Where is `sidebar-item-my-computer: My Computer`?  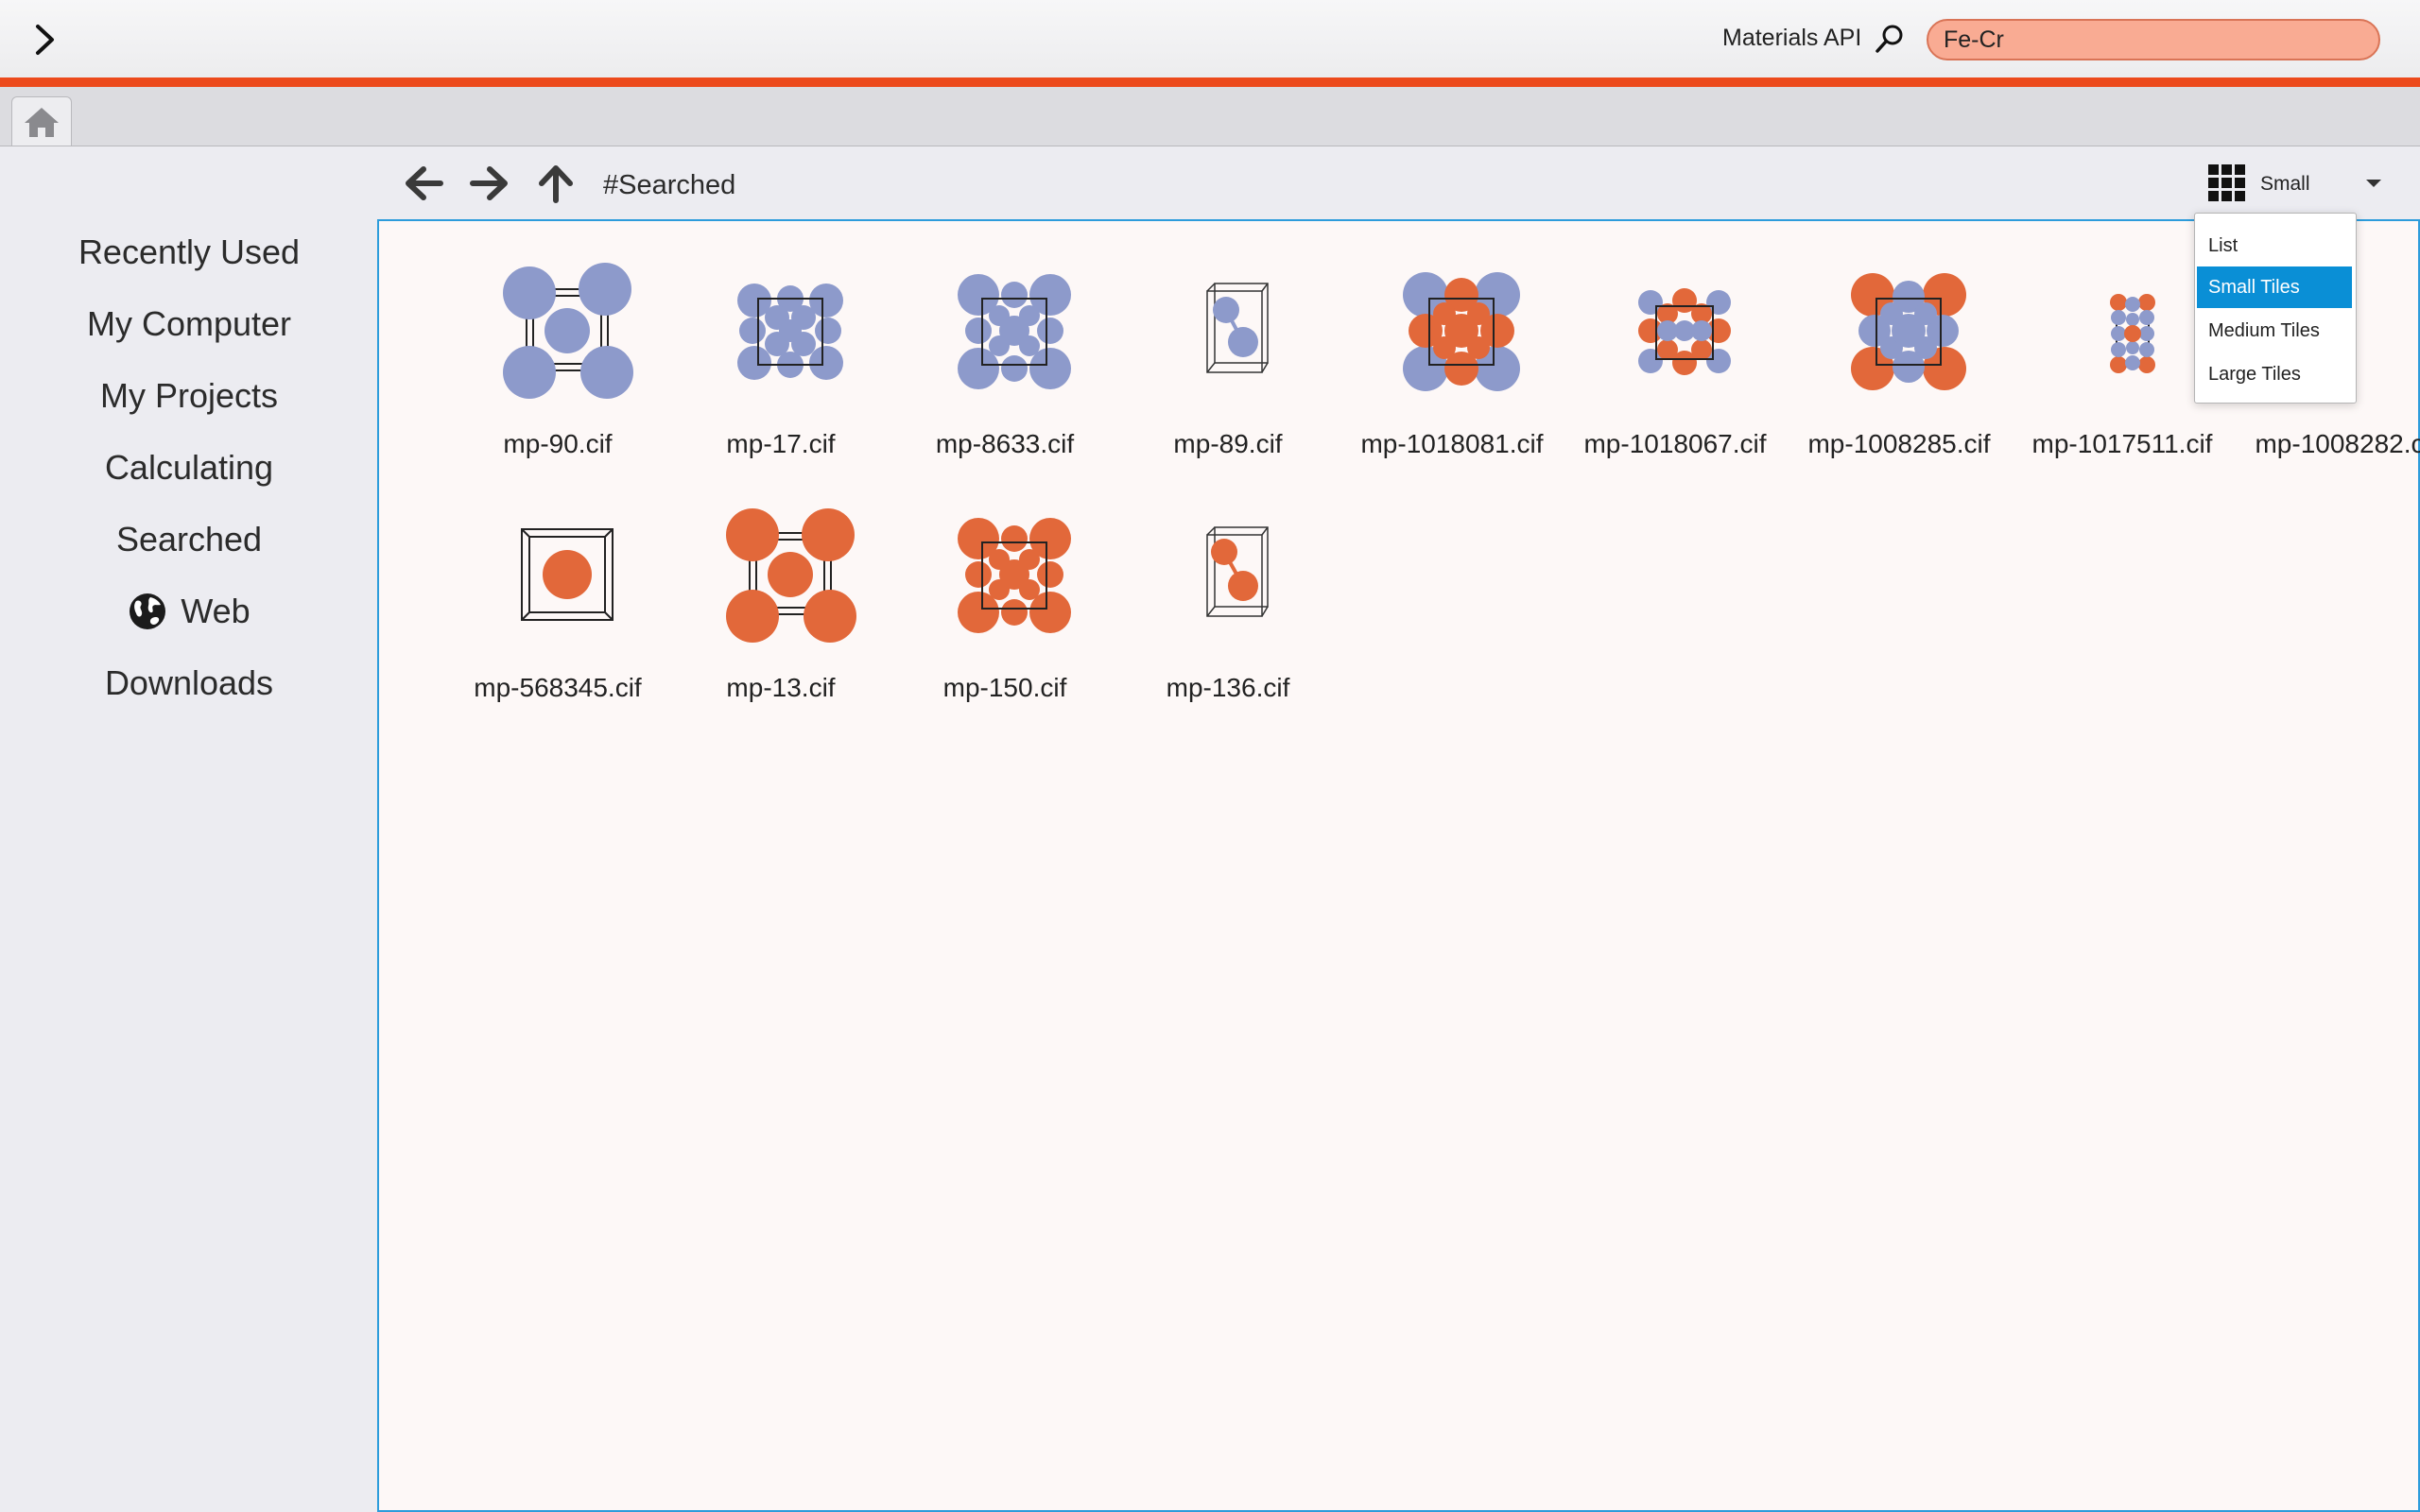
sidebar-item-my-computer: My Computer is located at coordinates (189, 324).